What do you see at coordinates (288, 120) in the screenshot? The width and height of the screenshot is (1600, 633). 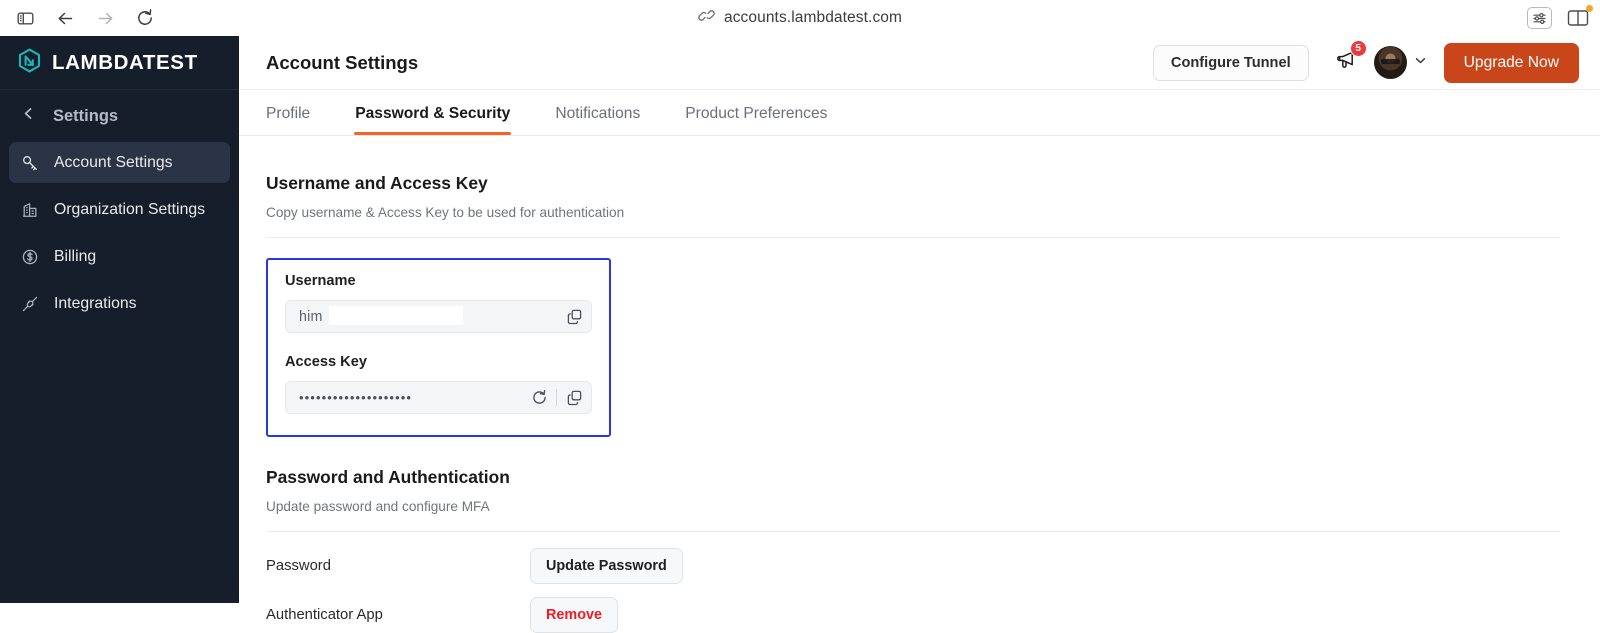 I see `tab-profile: Profile` at bounding box center [288, 120].